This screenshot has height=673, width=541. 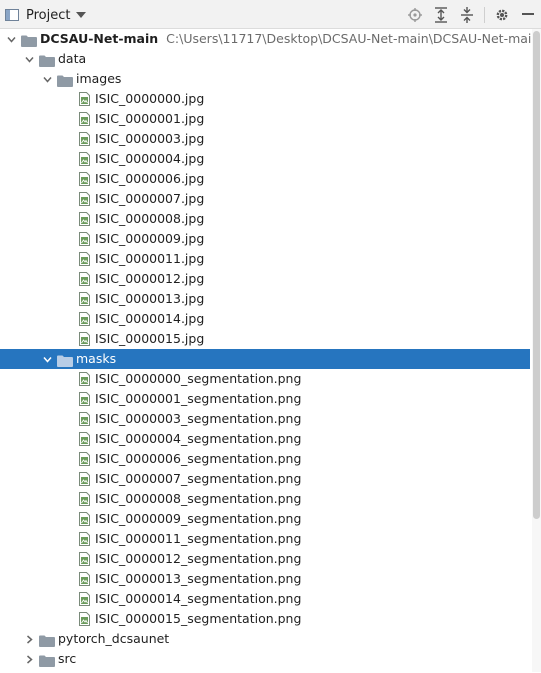 I want to click on file-name: ISIC_0000012_segmentation.png, so click(x=198, y=559).